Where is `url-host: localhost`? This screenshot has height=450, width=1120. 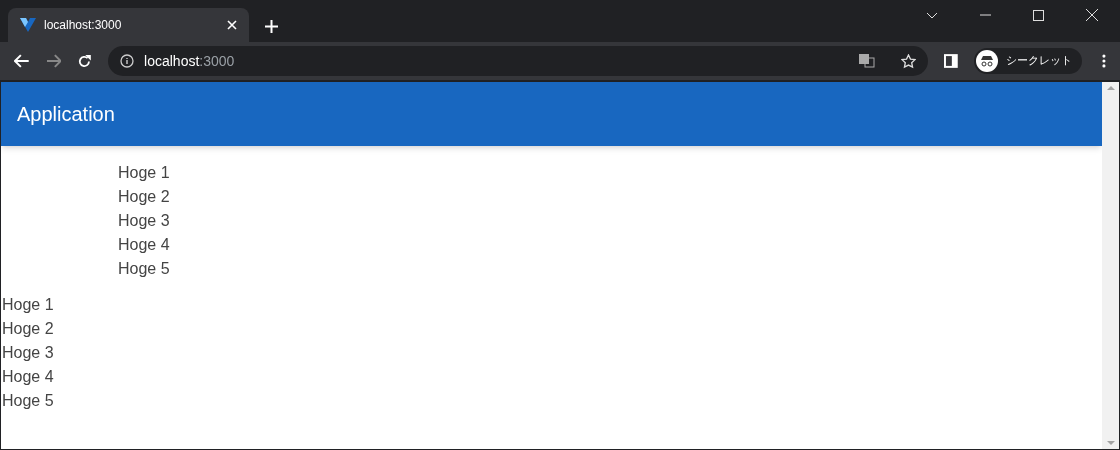
url-host: localhost is located at coordinates (172, 61).